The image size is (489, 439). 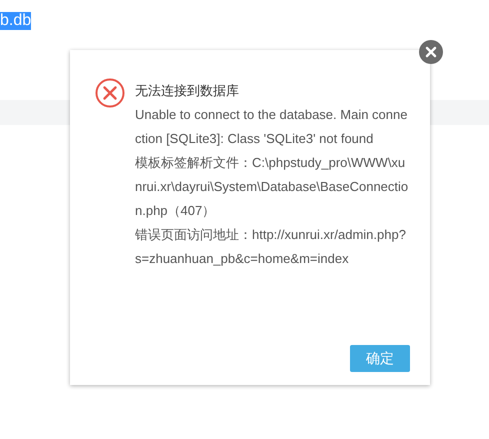 What do you see at coordinates (16, 21) in the screenshot?
I see `selected-text: b.db` at bounding box center [16, 21].